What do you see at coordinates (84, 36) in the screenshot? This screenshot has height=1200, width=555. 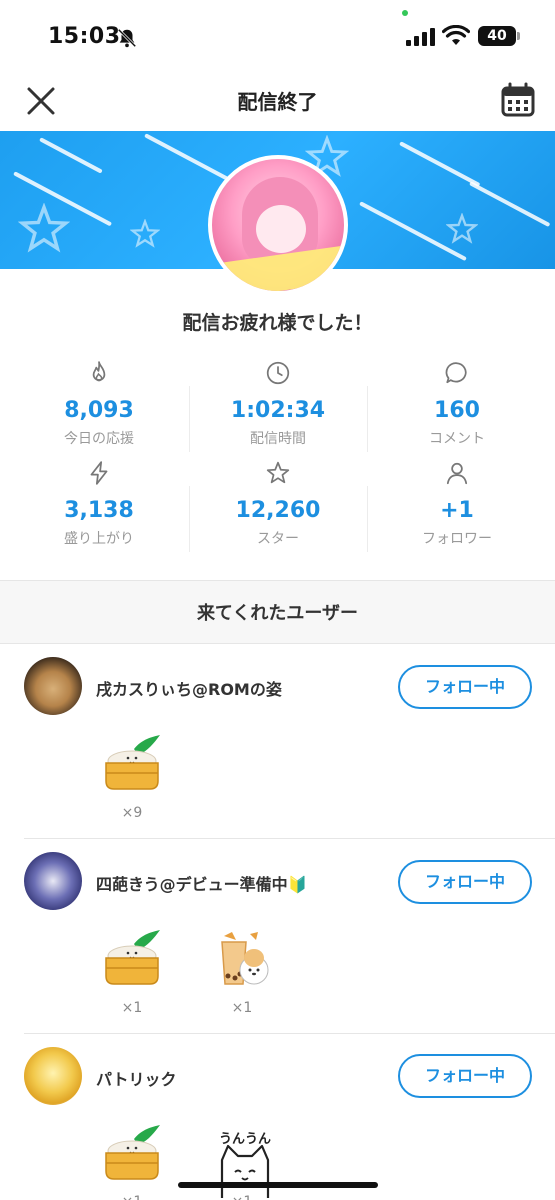 I see `status-time: 15:03` at bounding box center [84, 36].